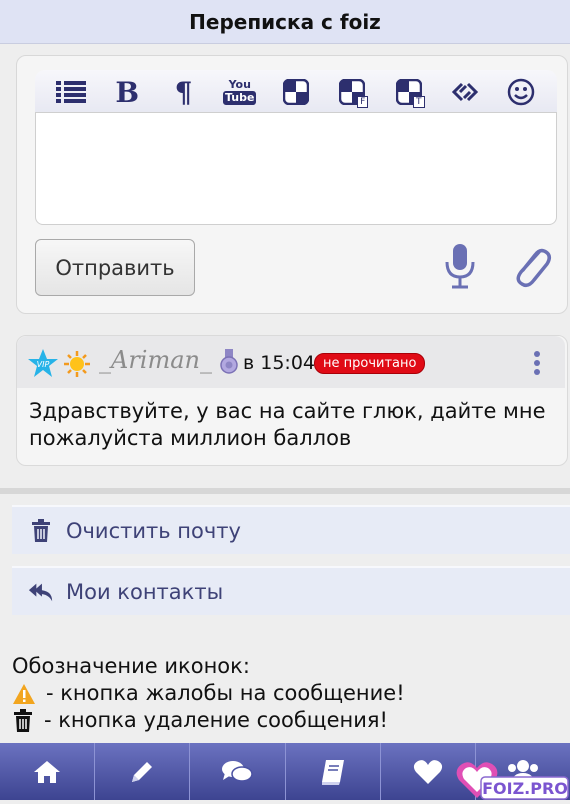 This screenshot has height=804, width=570. Describe the element at coordinates (229, 364) in the screenshot. I see `medal-icon` at that location.